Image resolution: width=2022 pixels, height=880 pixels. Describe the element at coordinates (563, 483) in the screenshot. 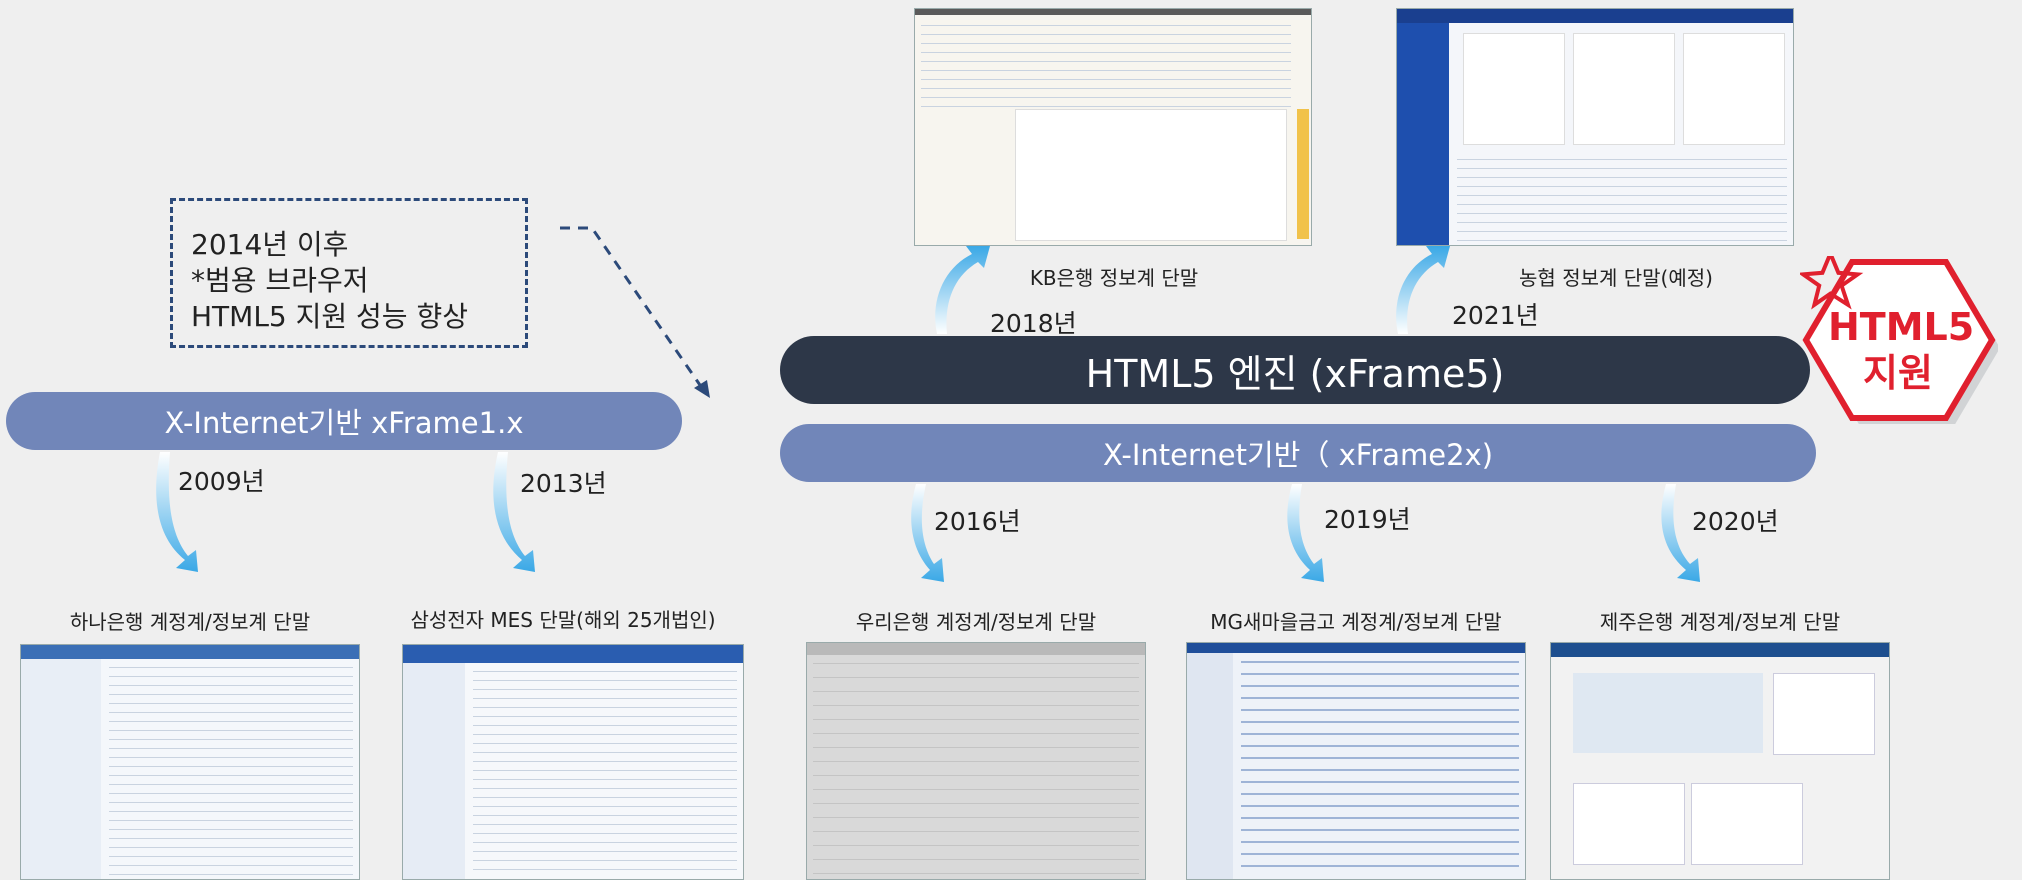

I see `year-2013: 2013년` at that location.